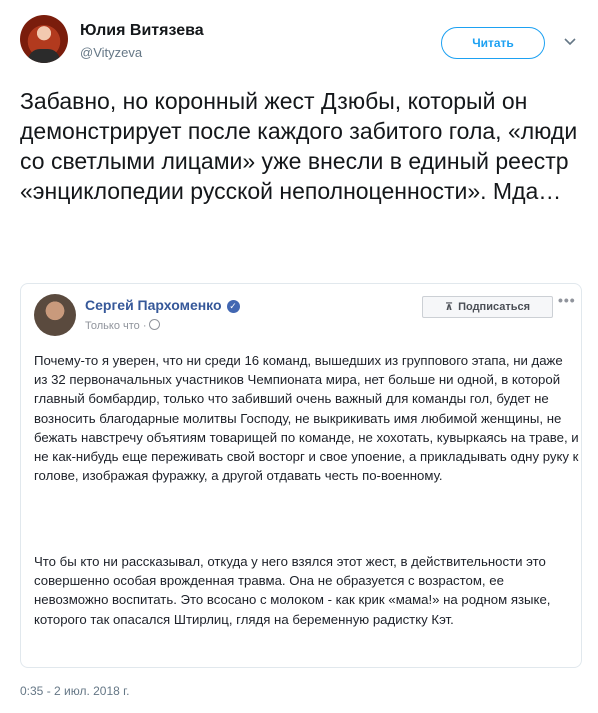  What do you see at coordinates (493, 43) in the screenshot?
I see `follow-button: Читать` at bounding box center [493, 43].